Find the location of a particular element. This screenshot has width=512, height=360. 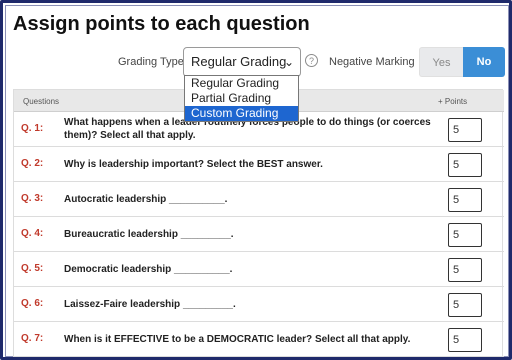

dropdown-option-partial-grading: Partial Grading is located at coordinates (241, 98).